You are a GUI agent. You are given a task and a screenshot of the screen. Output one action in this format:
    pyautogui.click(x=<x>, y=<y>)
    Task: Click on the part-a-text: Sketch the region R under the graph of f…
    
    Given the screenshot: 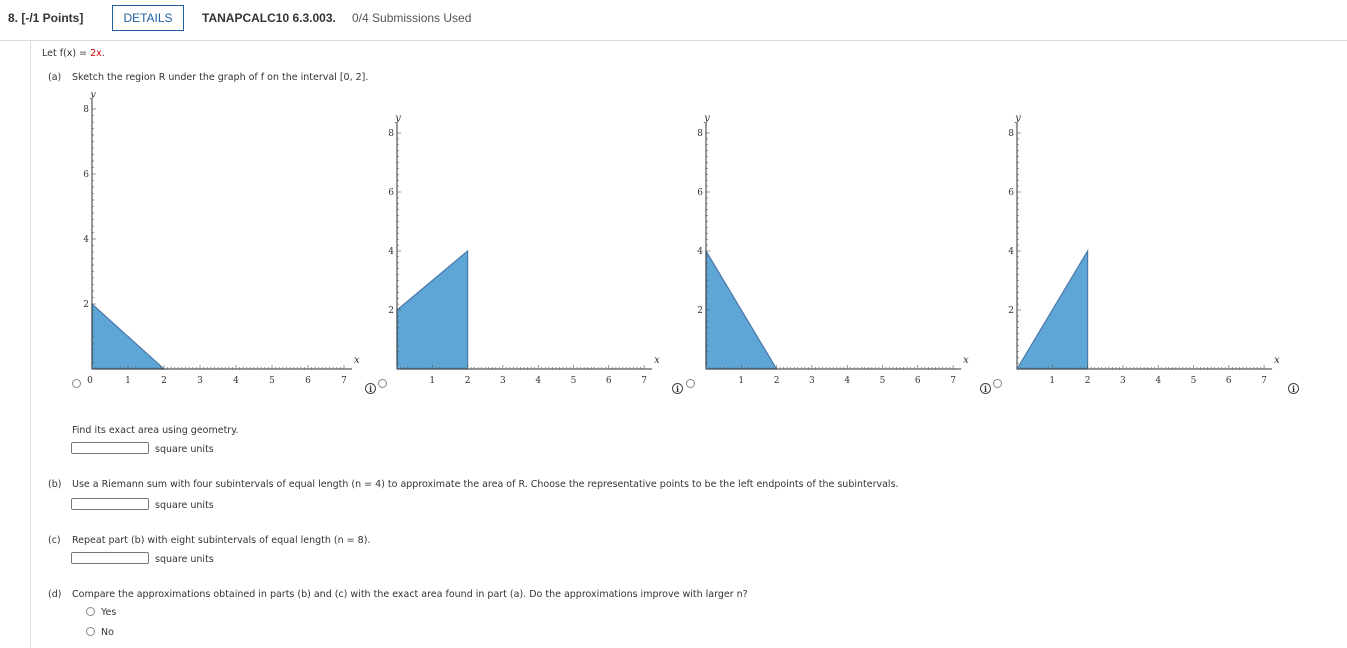 What is the action you would take?
    pyautogui.click(x=220, y=77)
    